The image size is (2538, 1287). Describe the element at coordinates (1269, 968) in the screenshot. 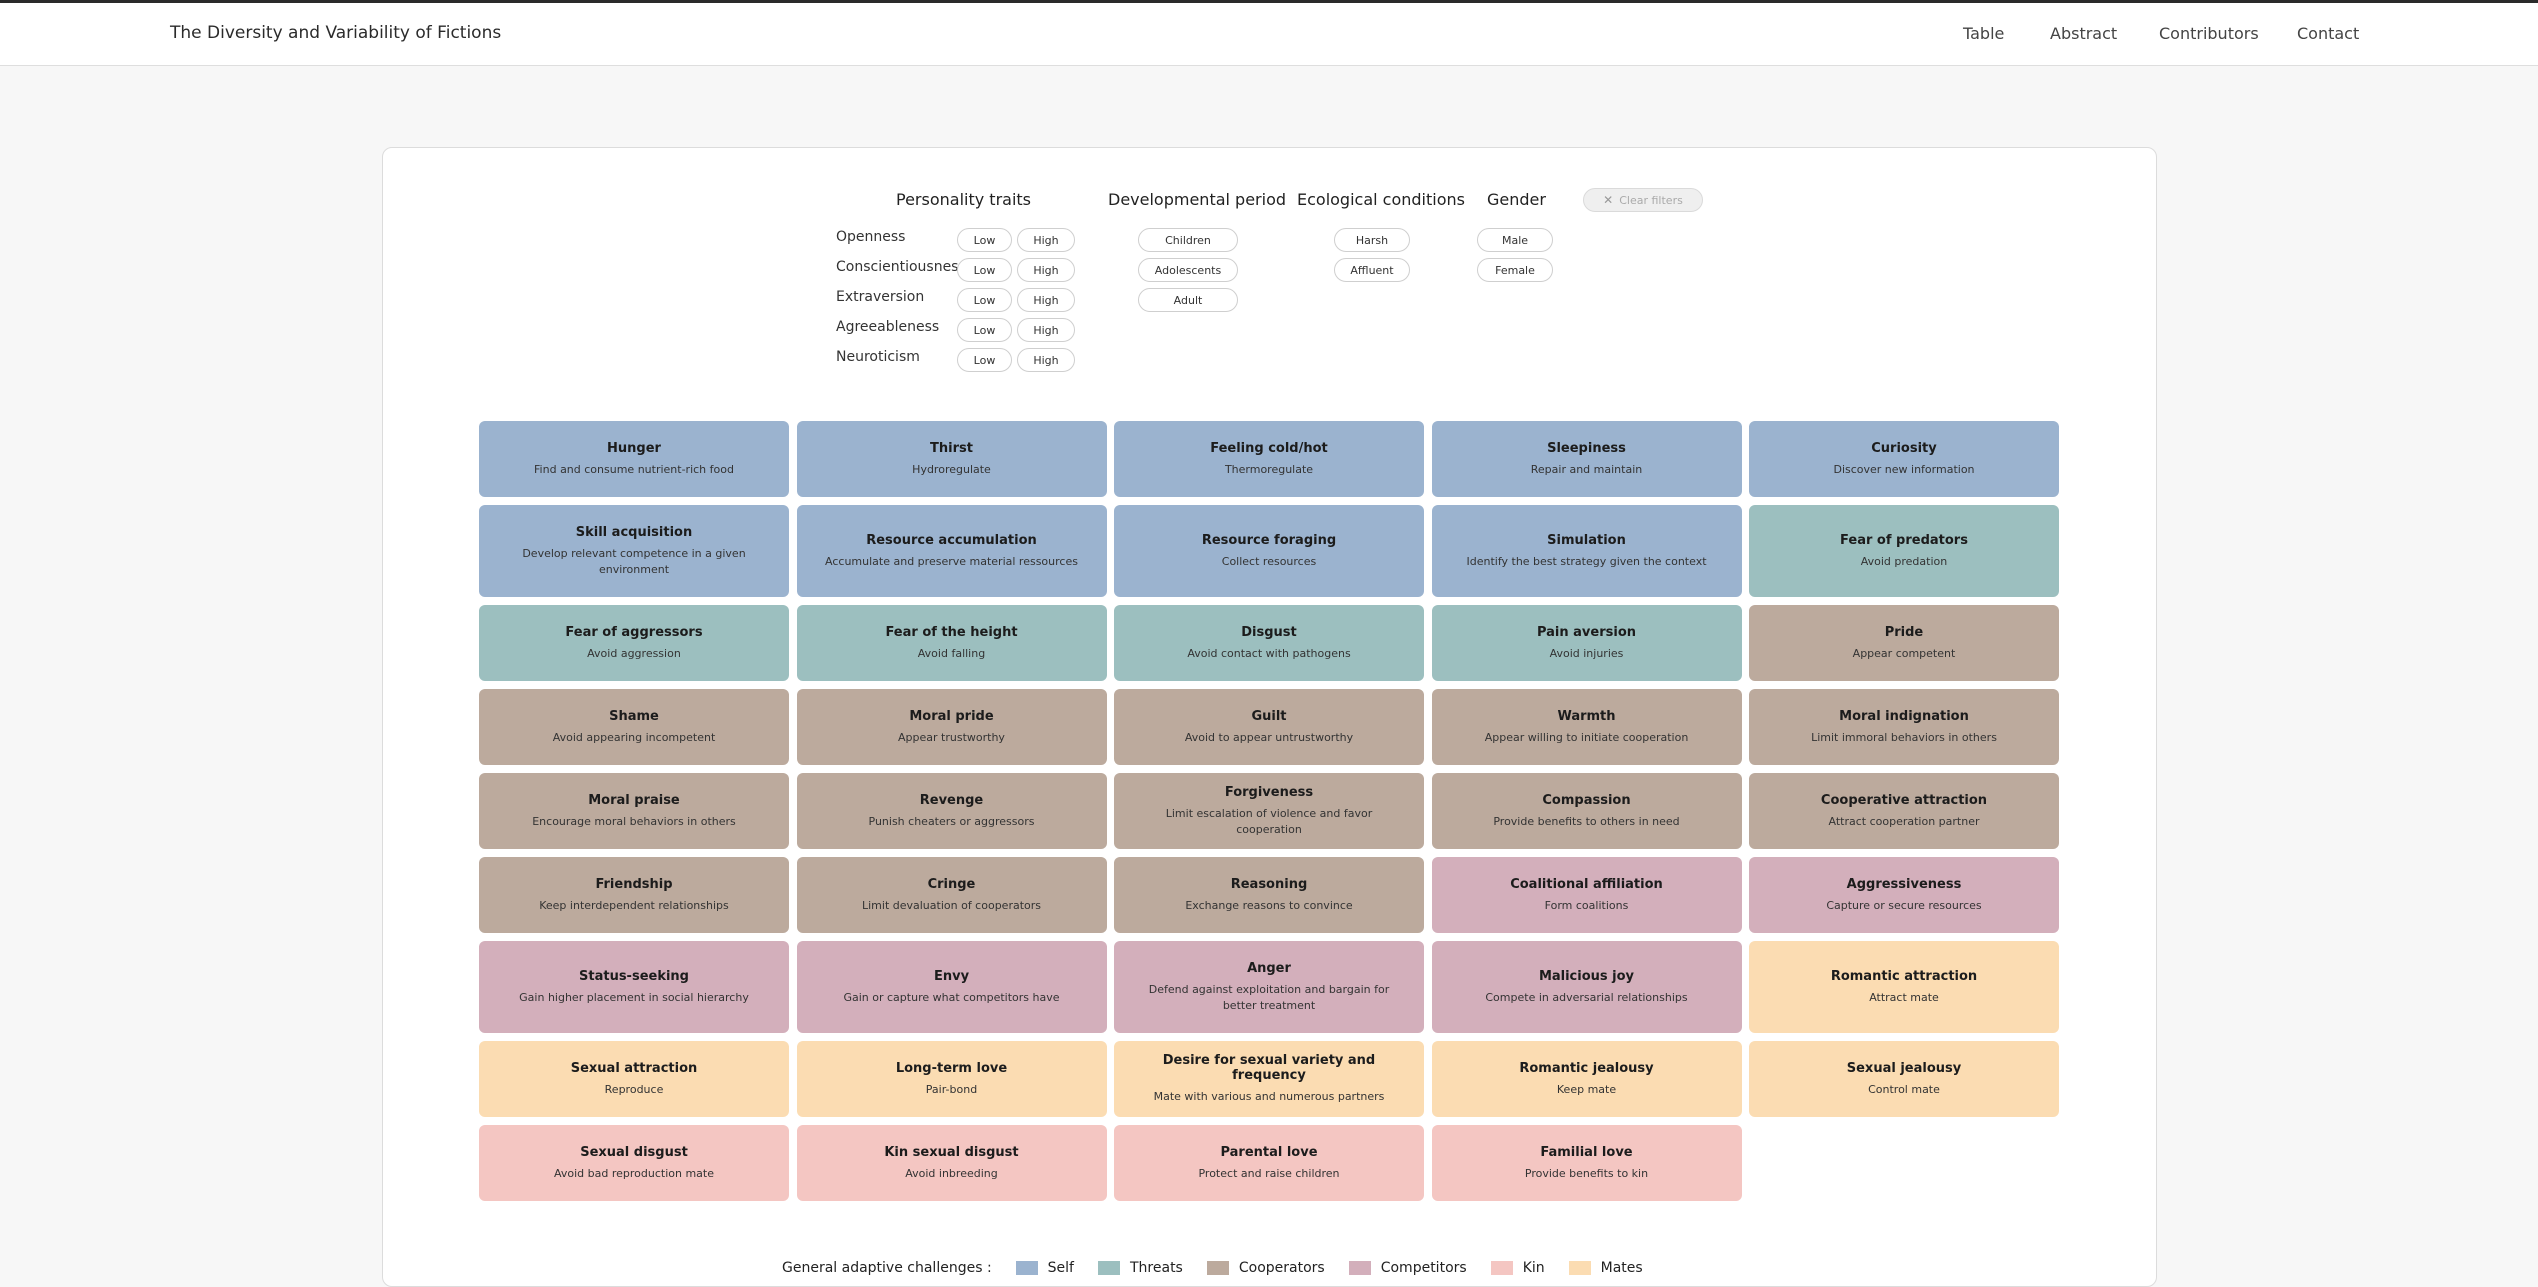

I see `card-title: Anger` at that location.